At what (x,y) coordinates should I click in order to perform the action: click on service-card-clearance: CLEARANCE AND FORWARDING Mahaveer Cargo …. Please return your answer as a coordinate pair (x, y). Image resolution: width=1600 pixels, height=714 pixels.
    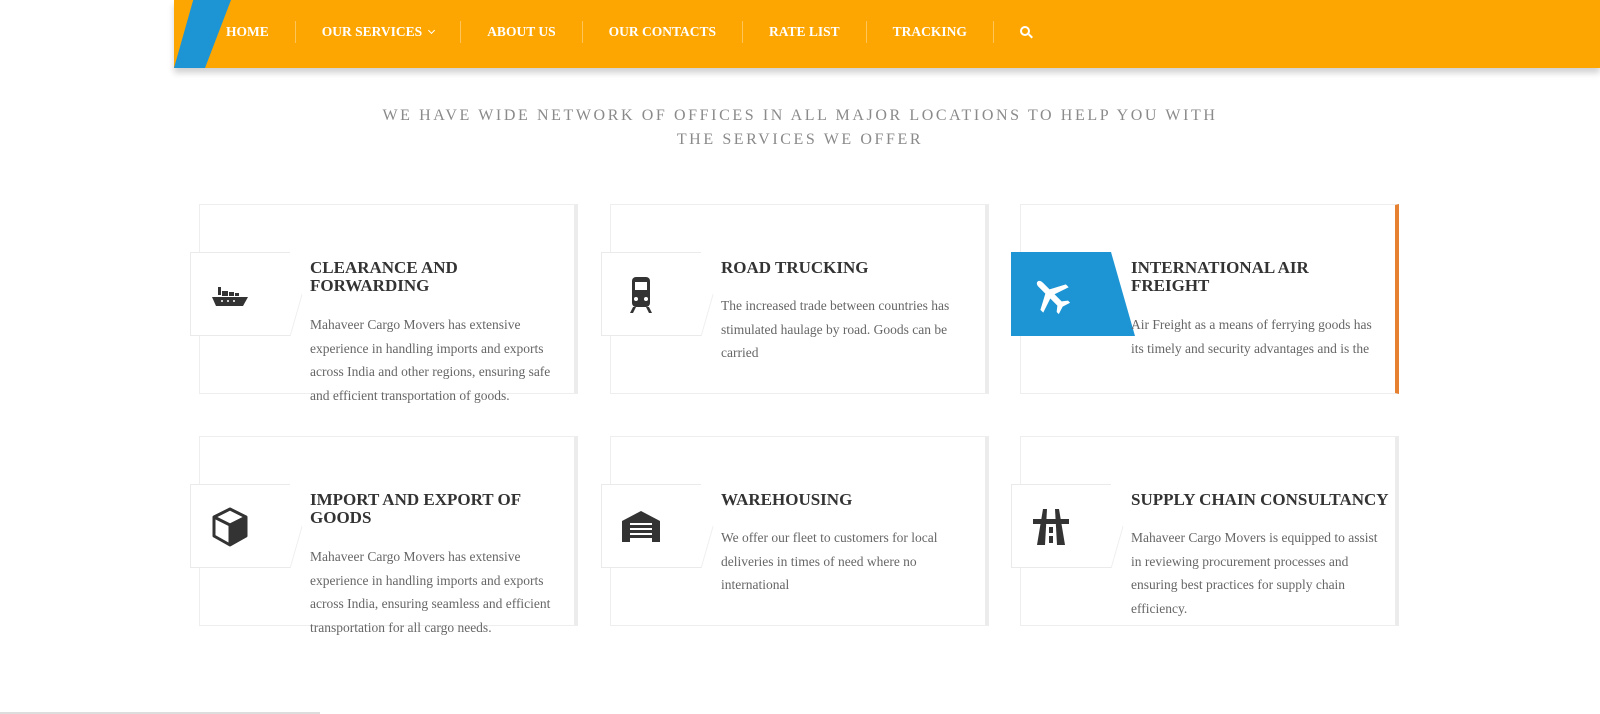
    Looking at the image, I should click on (384, 303).